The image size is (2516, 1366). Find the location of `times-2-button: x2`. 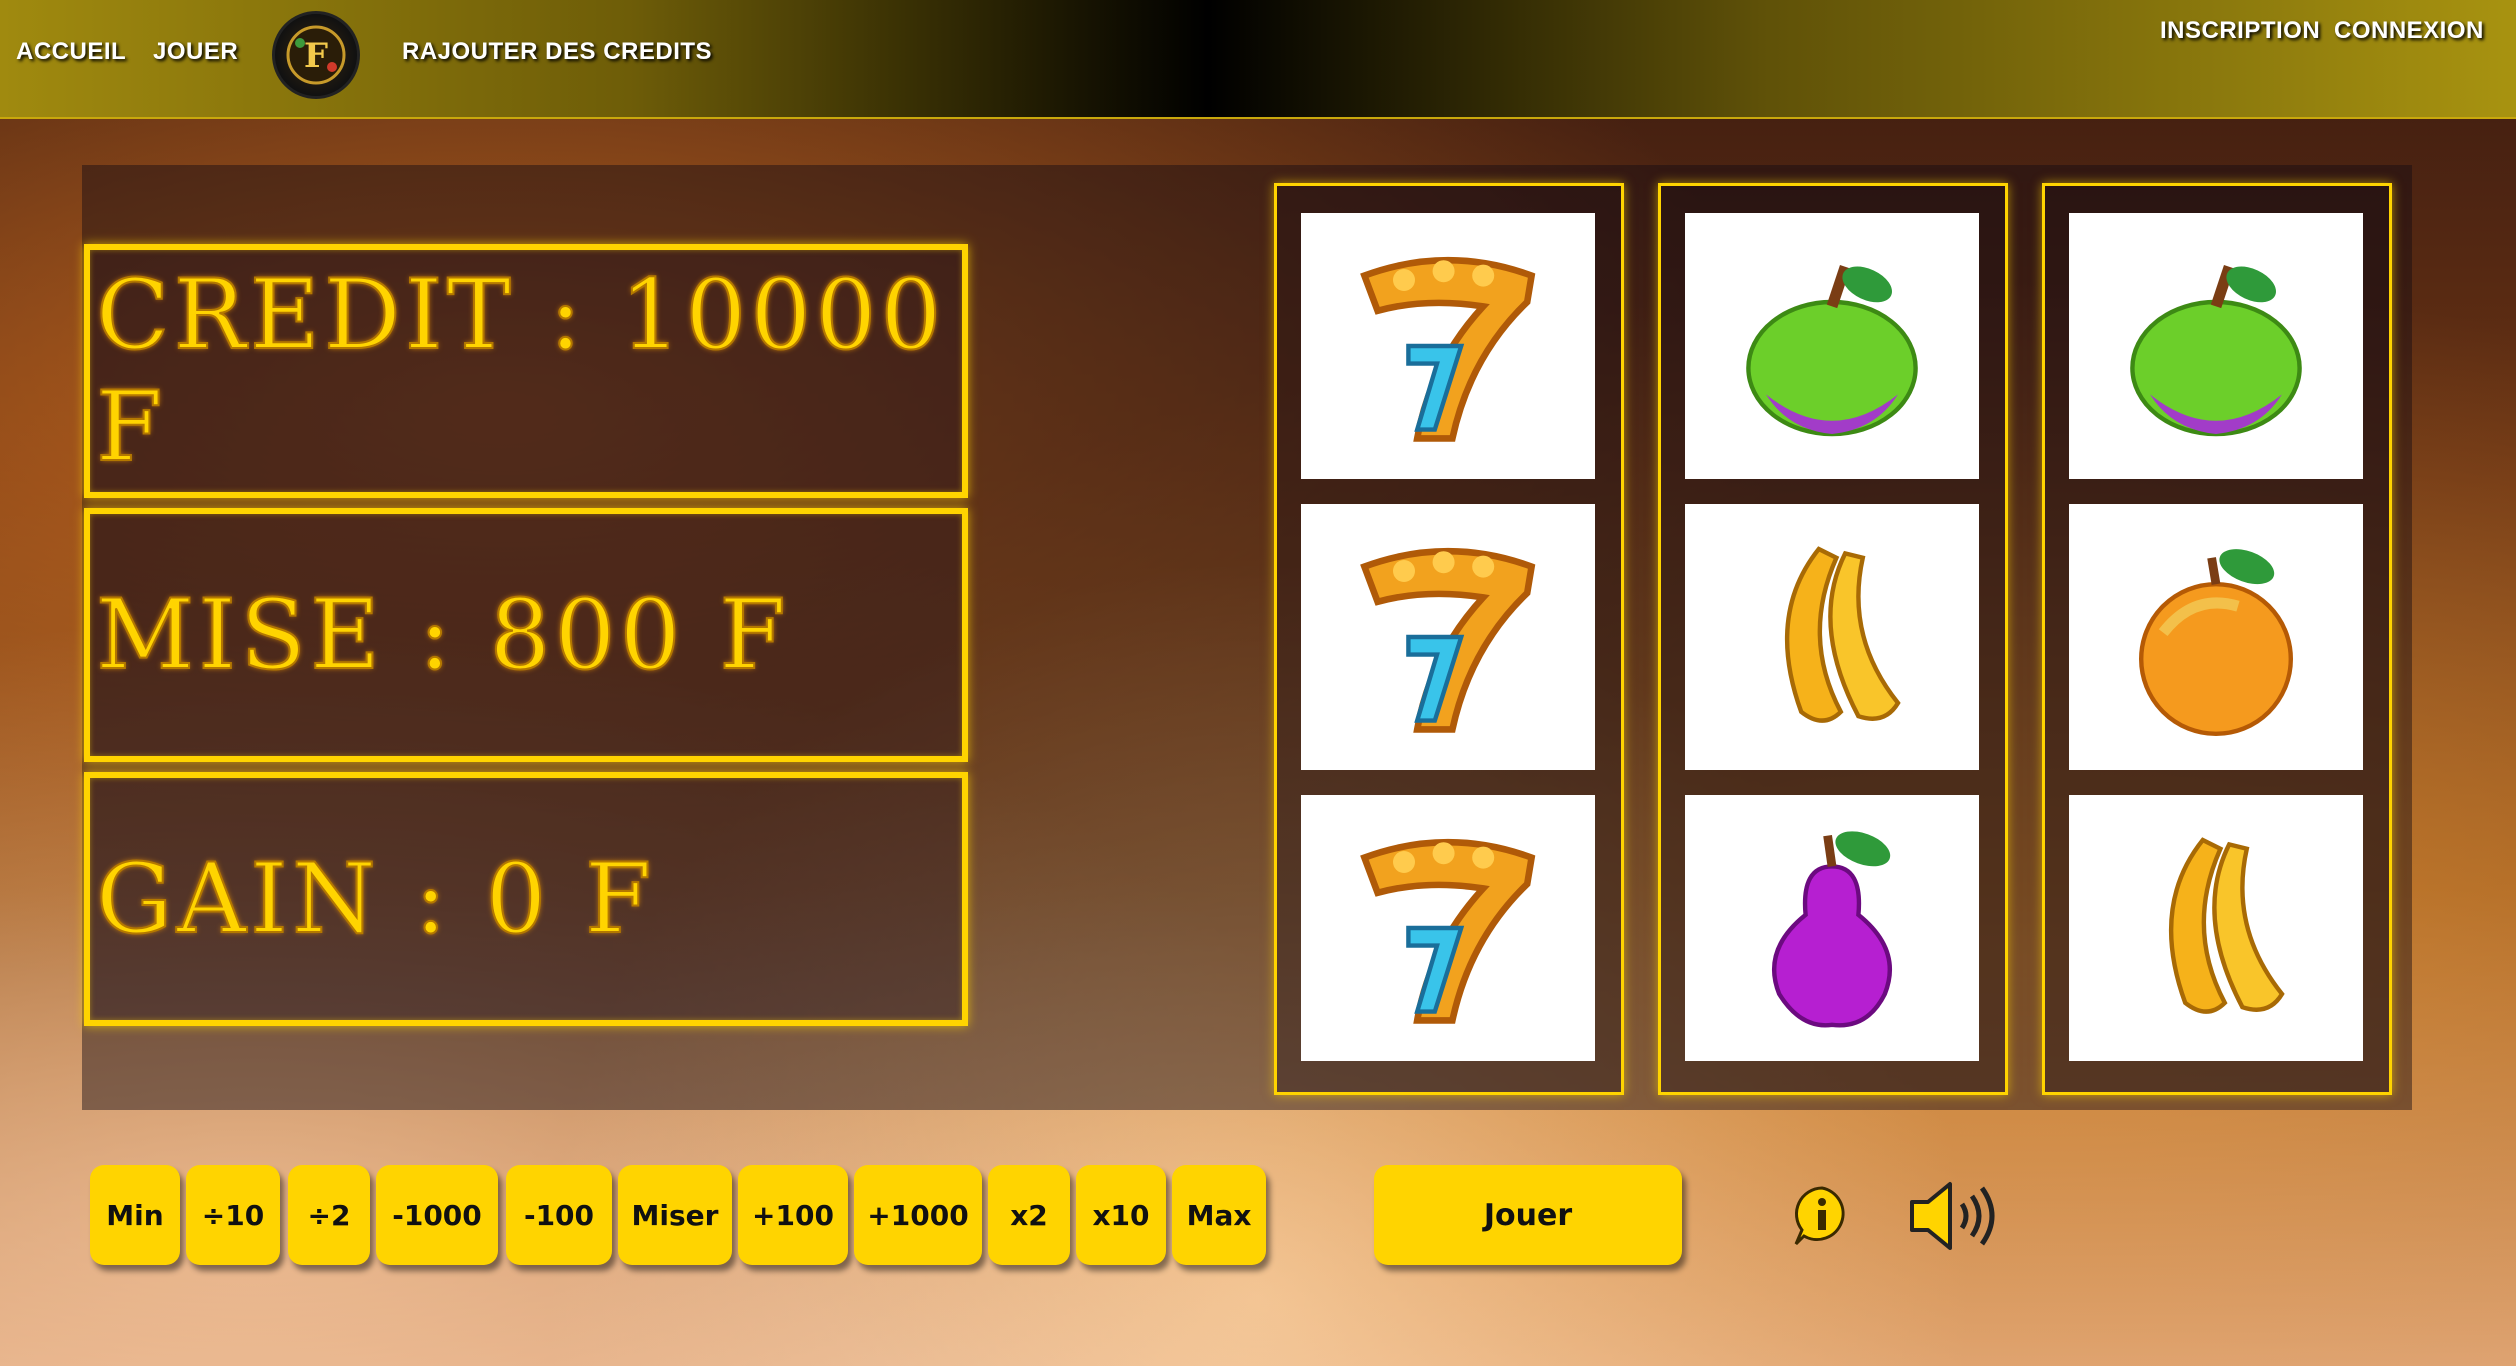

times-2-button: x2 is located at coordinates (1029, 1215).